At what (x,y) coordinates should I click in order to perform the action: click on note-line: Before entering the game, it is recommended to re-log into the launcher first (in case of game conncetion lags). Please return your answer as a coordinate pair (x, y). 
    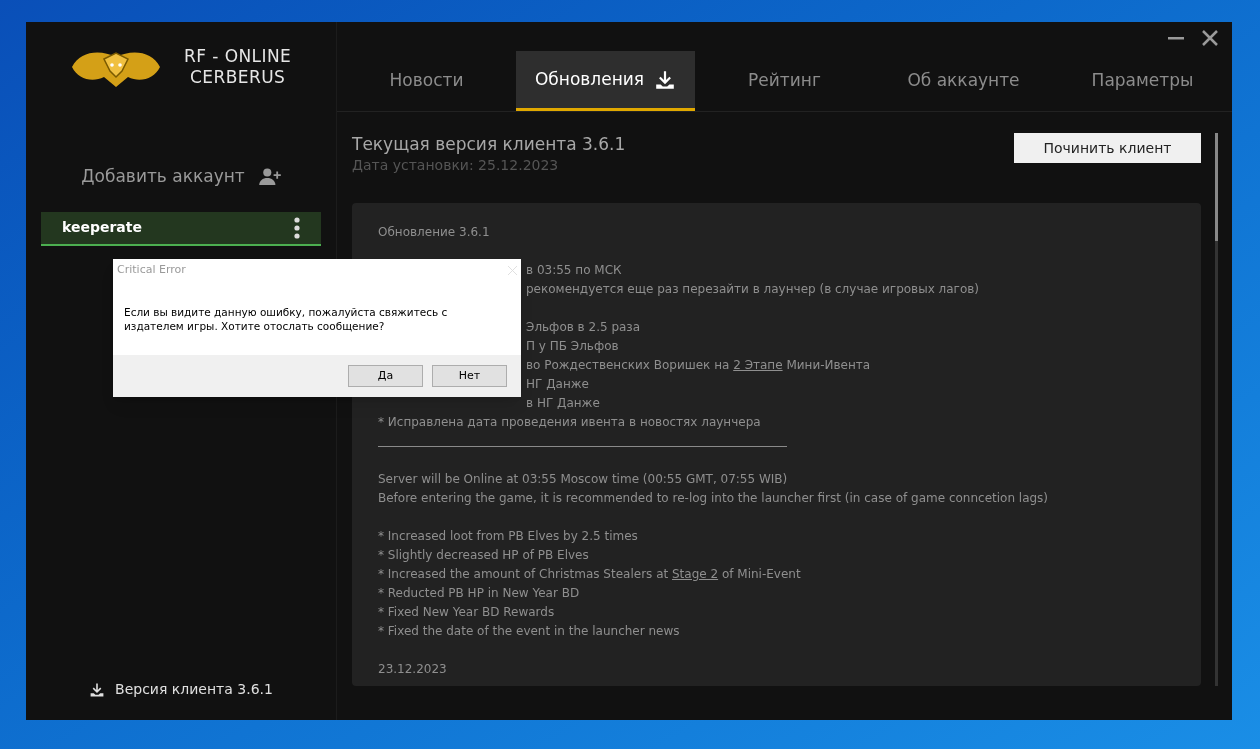
    Looking at the image, I should click on (713, 498).